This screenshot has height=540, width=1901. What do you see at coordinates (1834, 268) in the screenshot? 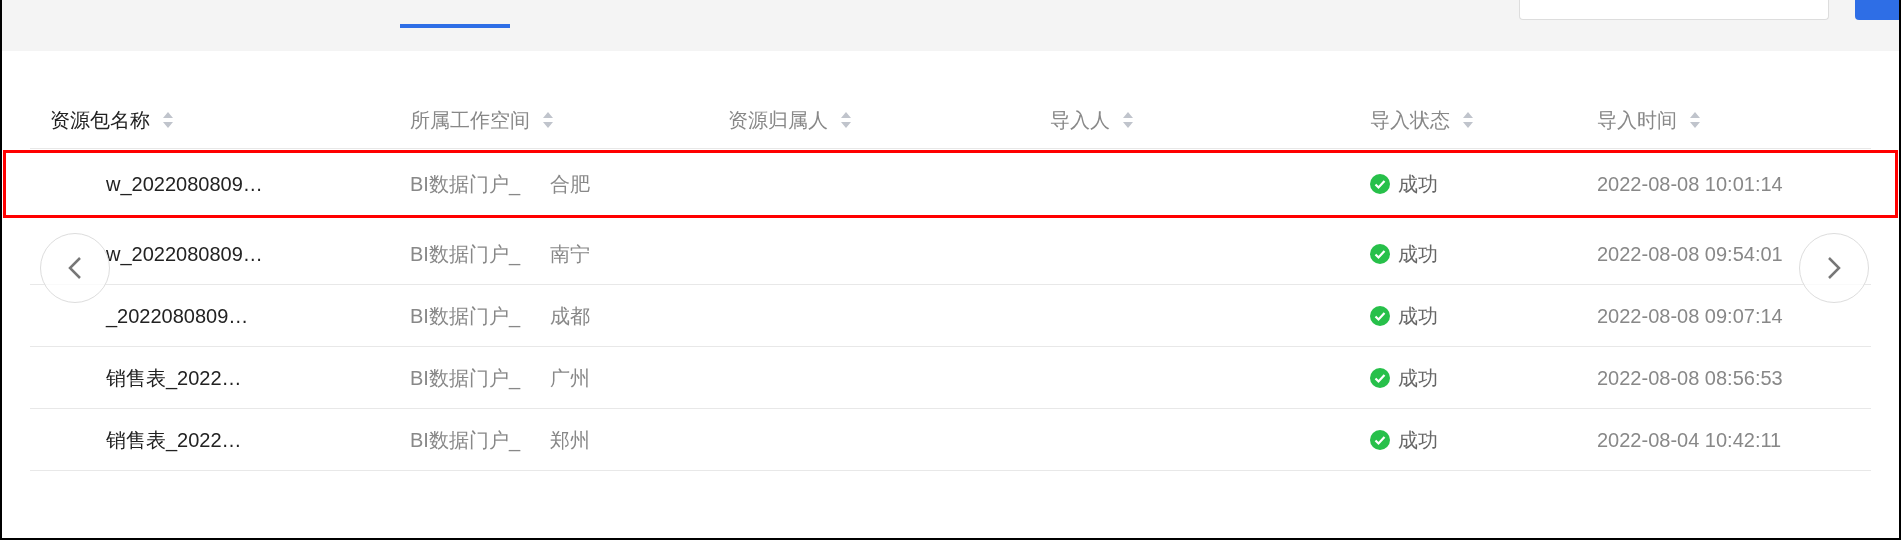
I see `chevron-right-icon` at bounding box center [1834, 268].